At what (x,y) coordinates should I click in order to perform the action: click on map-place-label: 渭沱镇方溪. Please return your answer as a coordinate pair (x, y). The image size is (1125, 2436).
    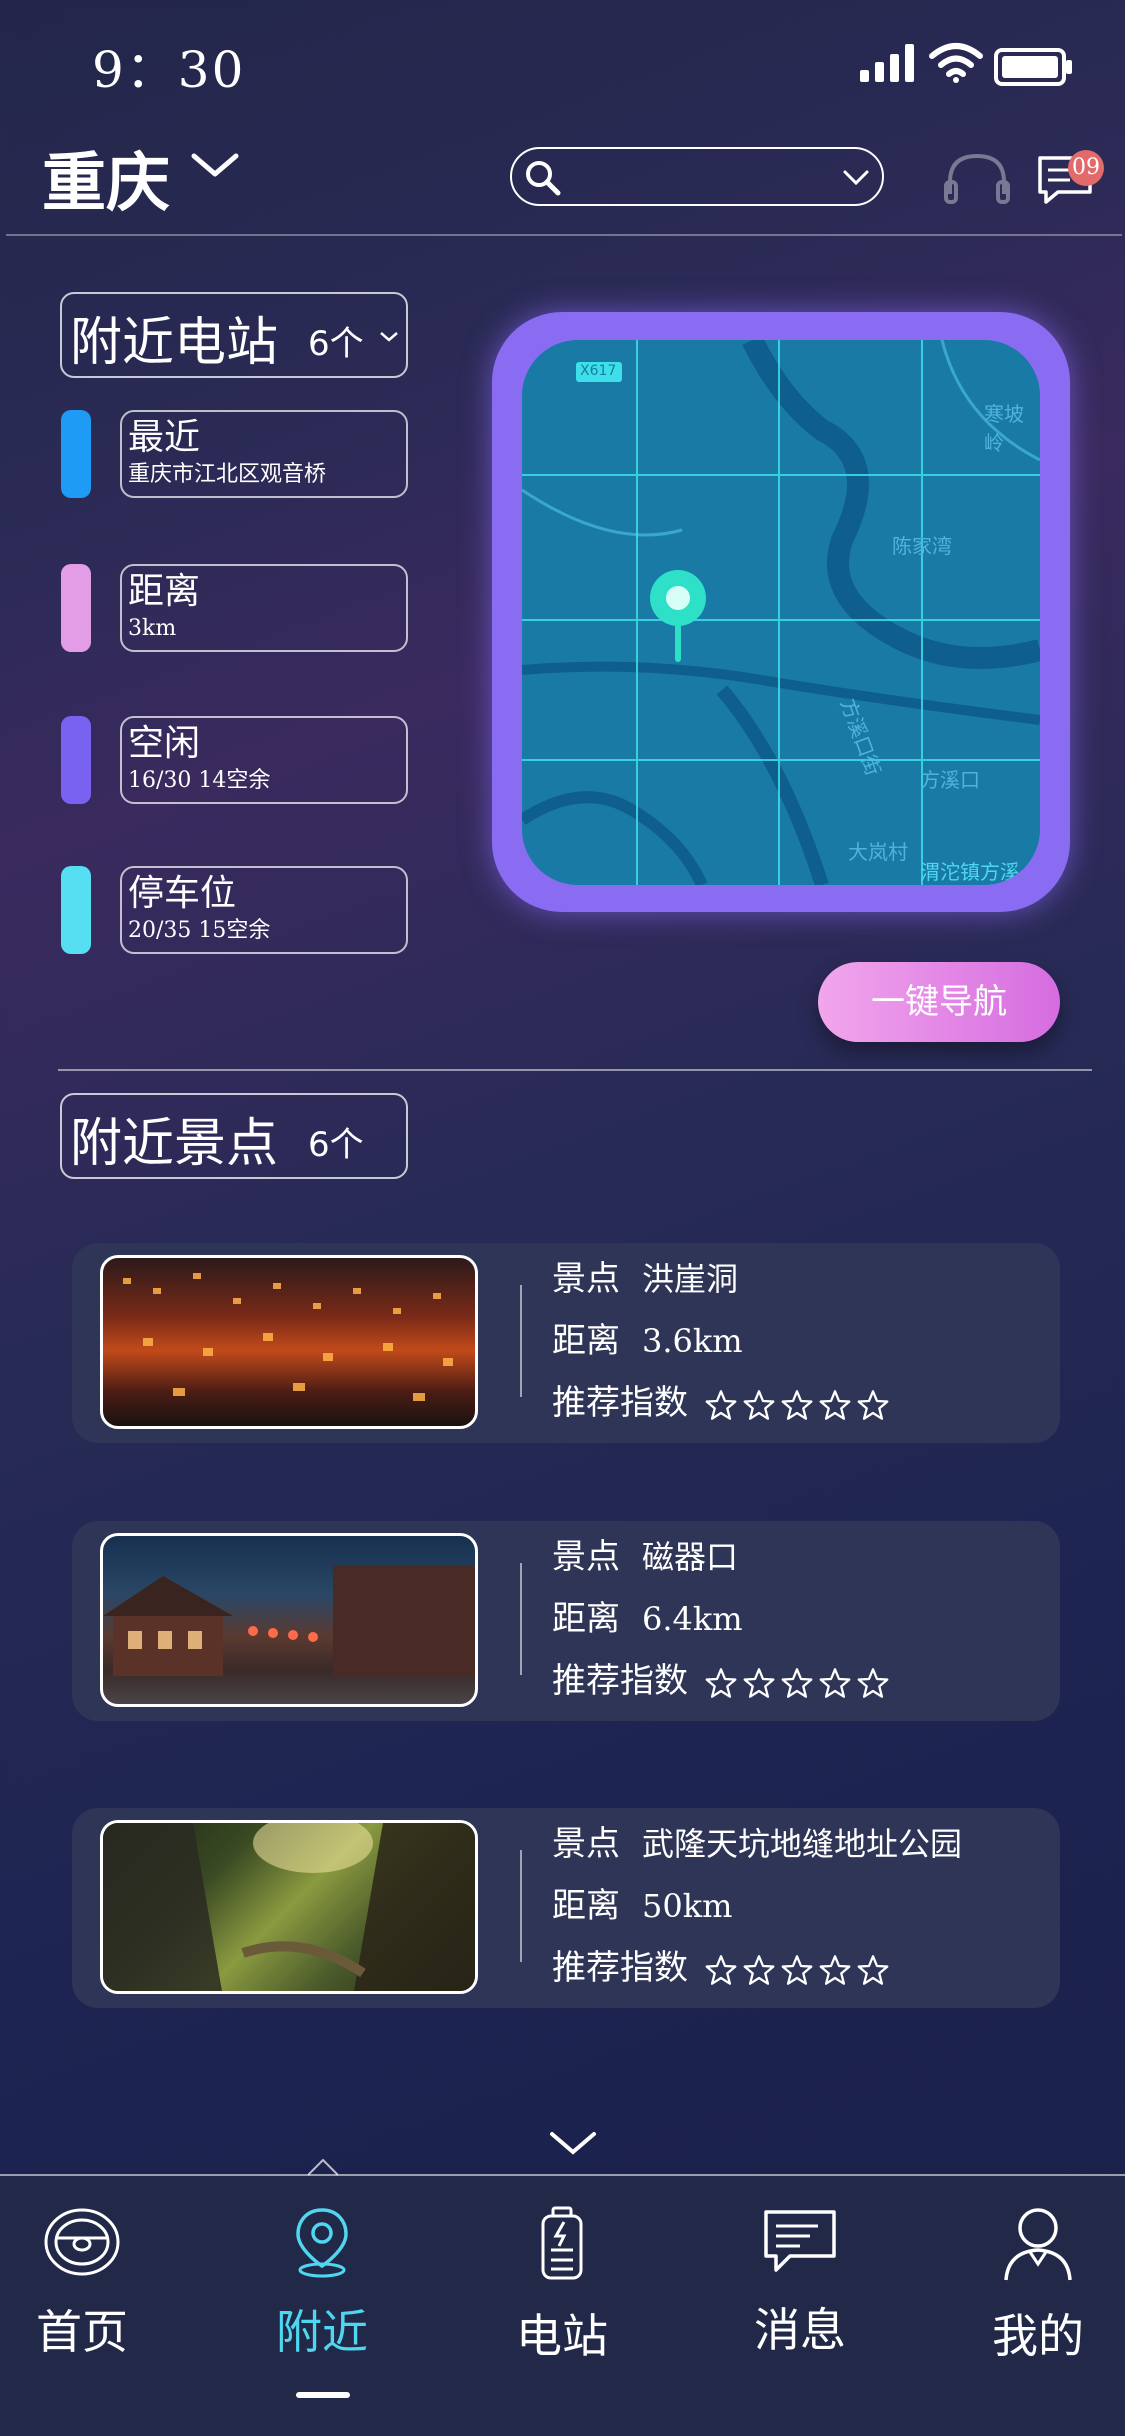
    Looking at the image, I should click on (970, 872).